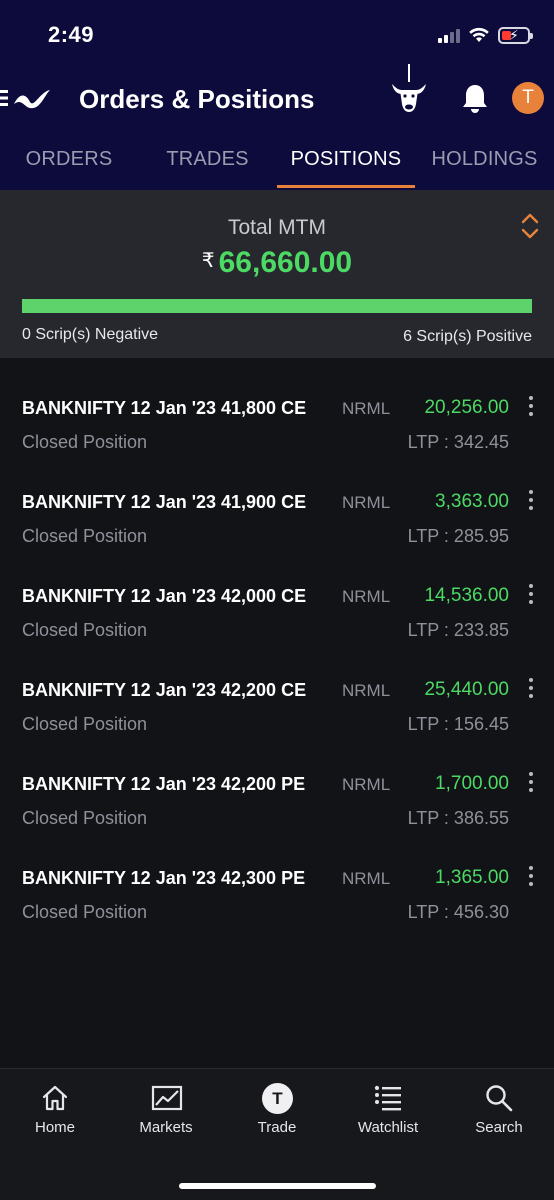  Describe the element at coordinates (467, 336) in the screenshot. I see `positive-scrips-count: 6 Scrip(s) Positive` at that location.